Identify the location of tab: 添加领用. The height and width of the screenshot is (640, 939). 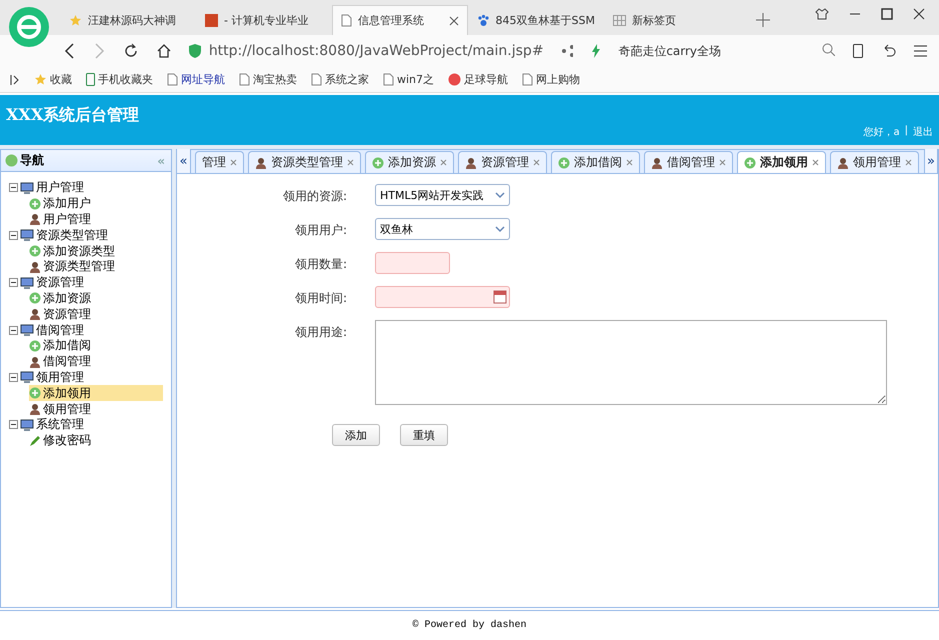
(781, 162).